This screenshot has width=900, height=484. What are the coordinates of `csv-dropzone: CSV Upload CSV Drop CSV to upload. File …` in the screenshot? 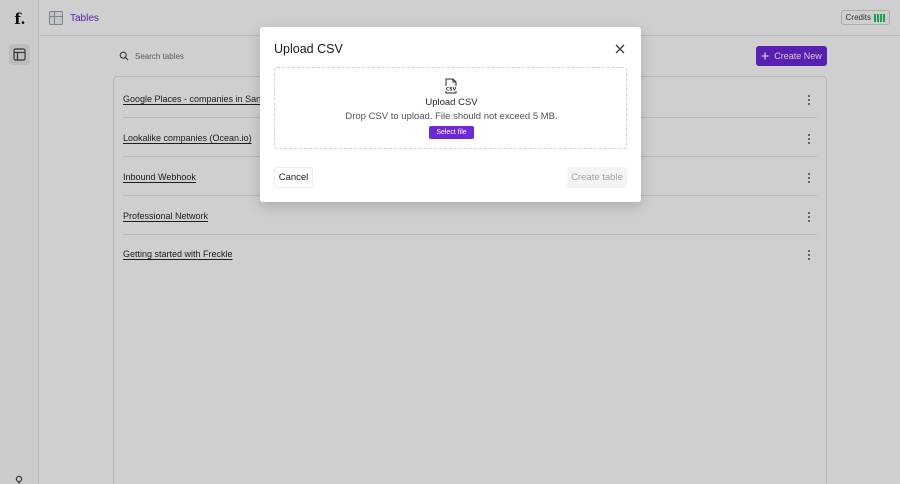 It's located at (450, 108).